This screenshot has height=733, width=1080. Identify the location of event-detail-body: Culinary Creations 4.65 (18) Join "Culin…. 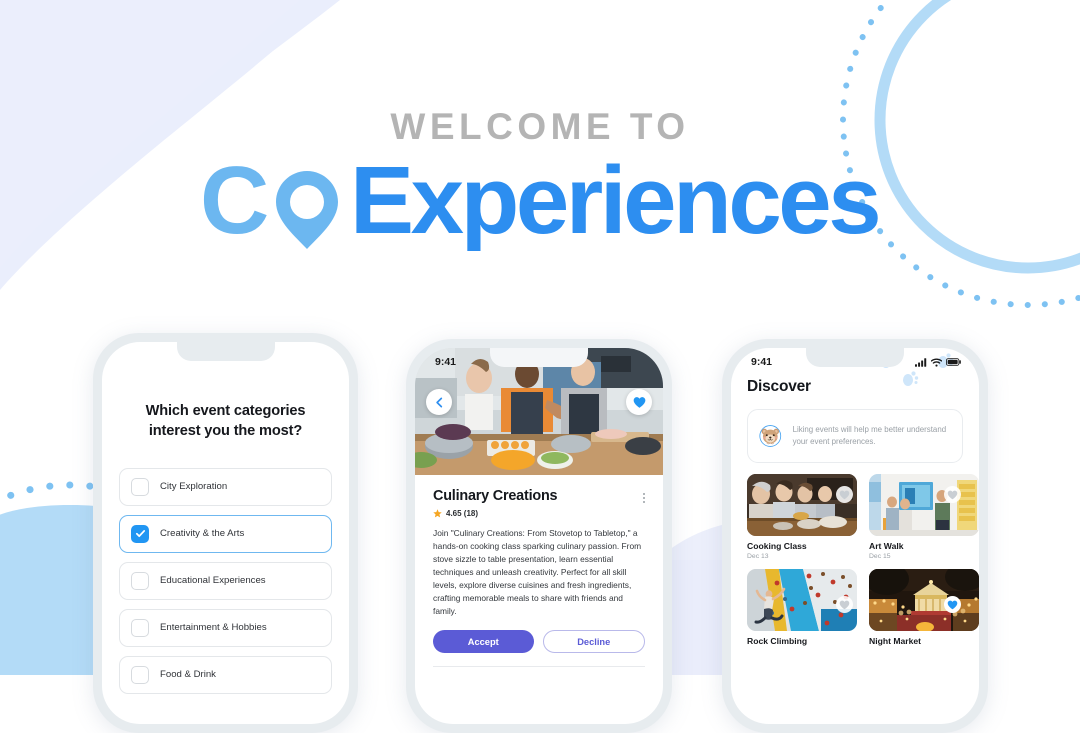
(539, 571).